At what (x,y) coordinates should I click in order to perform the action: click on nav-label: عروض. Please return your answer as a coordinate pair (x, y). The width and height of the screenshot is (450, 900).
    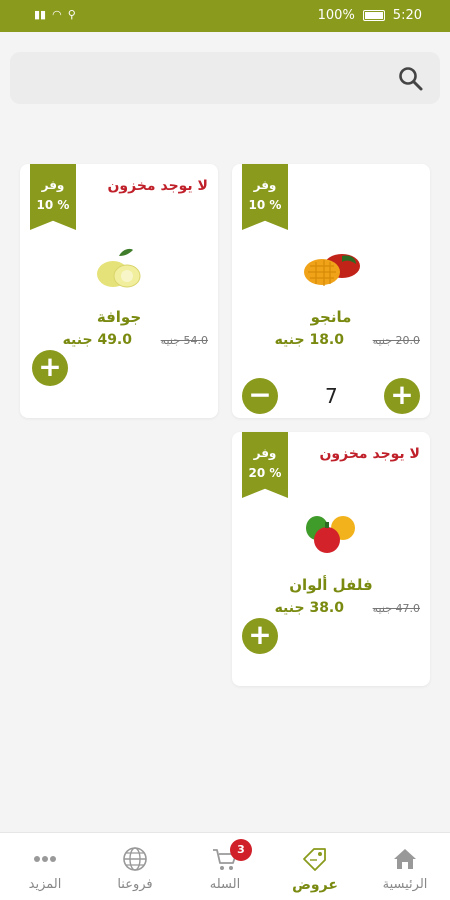
    Looking at the image, I should click on (315, 885).